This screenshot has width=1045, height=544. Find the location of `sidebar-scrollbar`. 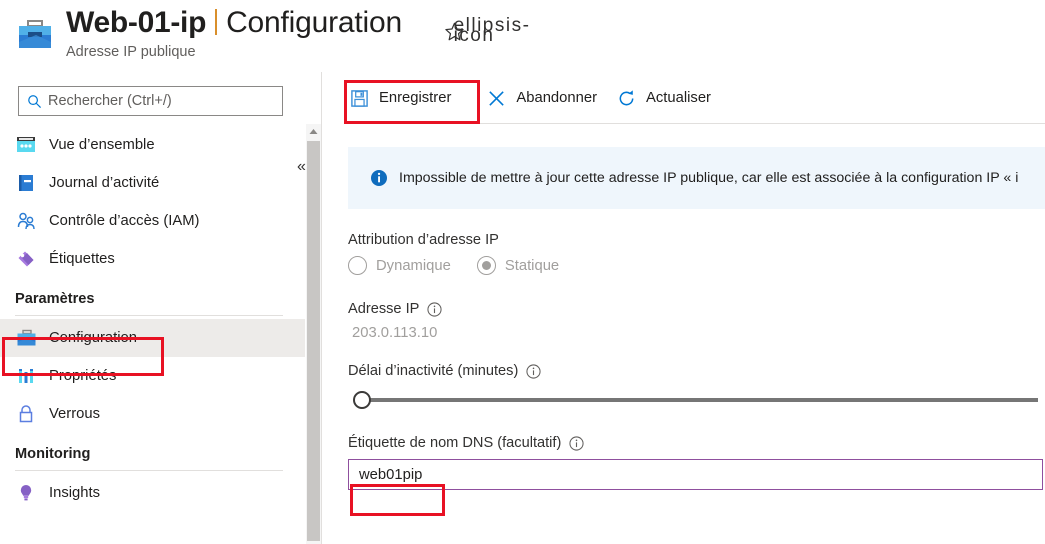

sidebar-scrollbar is located at coordinates (313, 334).